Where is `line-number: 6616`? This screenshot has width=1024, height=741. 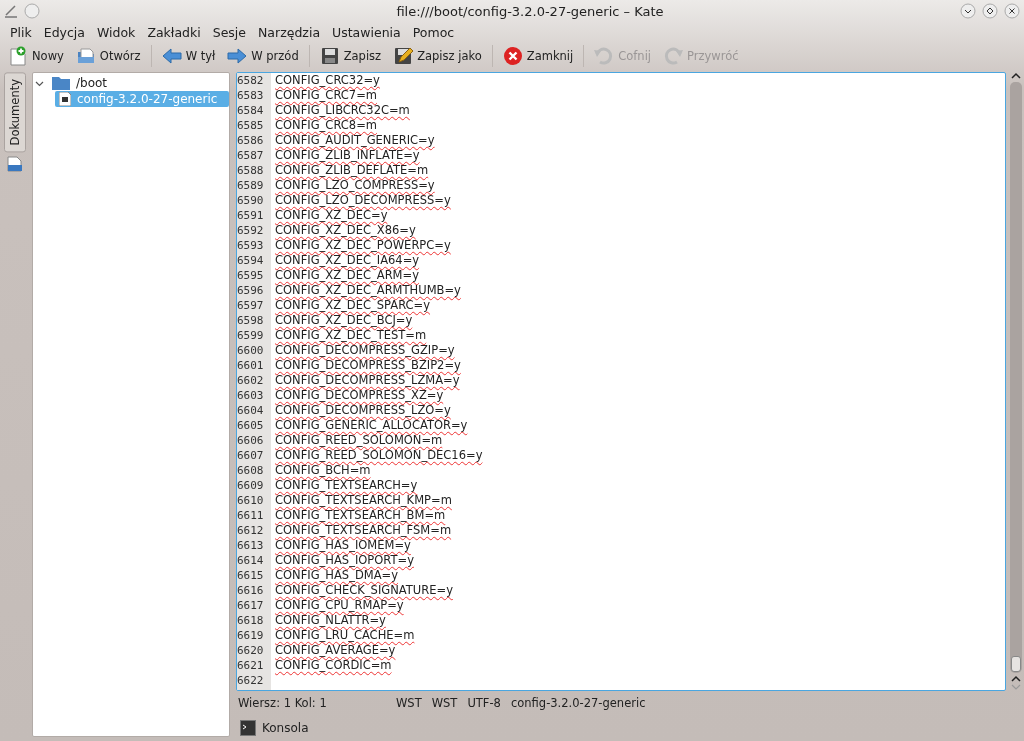 line-number: 6616 is located at coordinates (251, 590).